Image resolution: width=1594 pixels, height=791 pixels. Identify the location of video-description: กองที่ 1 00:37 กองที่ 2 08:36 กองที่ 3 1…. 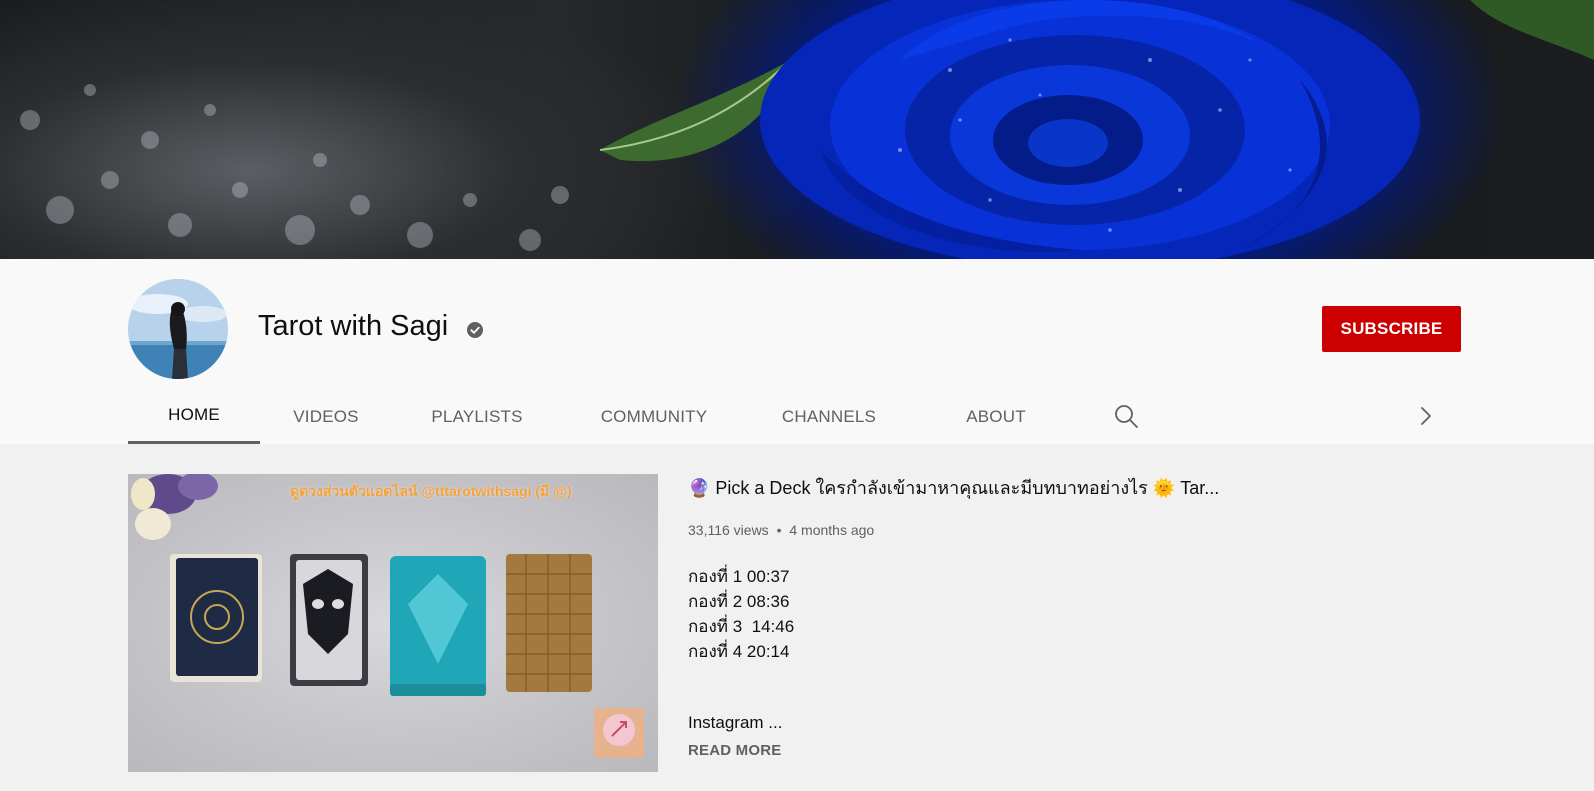
(741, 614).